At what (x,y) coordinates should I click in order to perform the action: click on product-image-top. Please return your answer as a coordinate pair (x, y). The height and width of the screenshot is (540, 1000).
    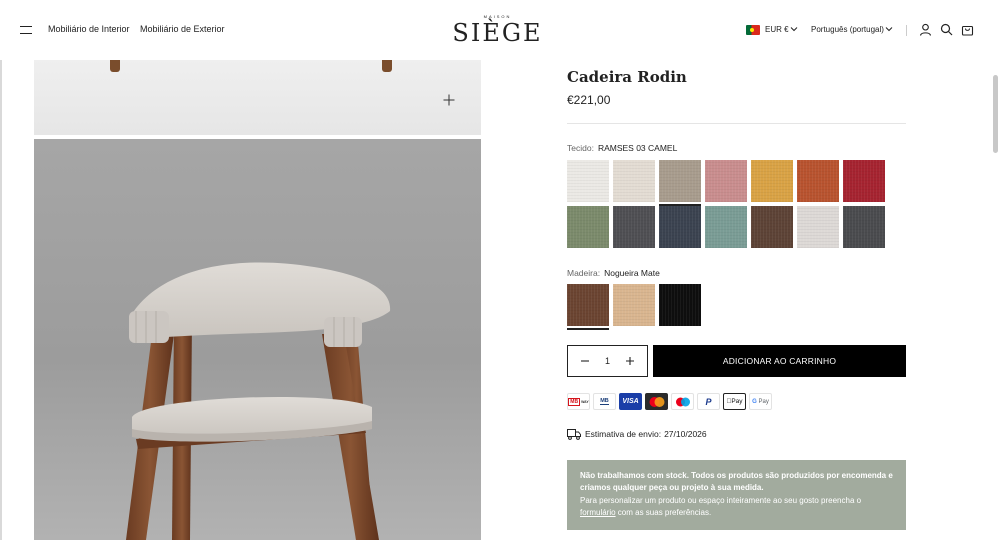
    Looking at the image, I should click on (257, 97).